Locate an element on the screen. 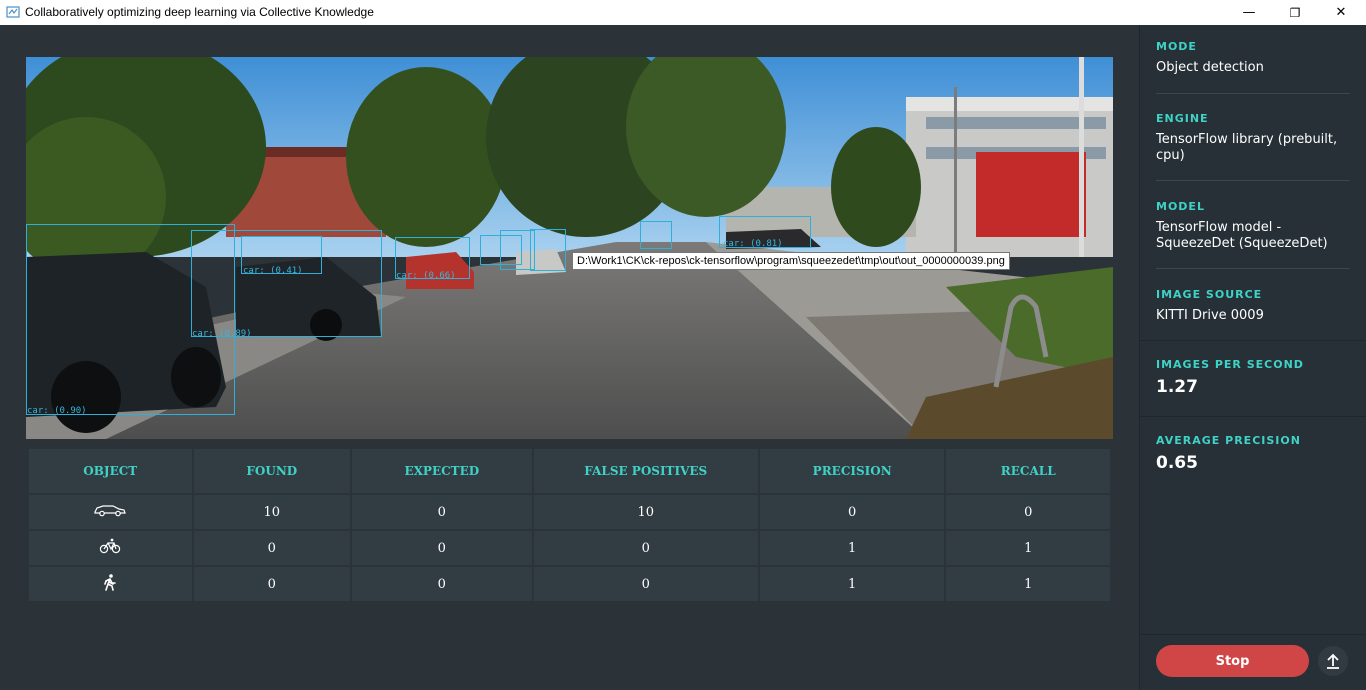 The width and height of the screenshot is (1366, 690). header-object: OBJECT is located at coordinates (110, 471).